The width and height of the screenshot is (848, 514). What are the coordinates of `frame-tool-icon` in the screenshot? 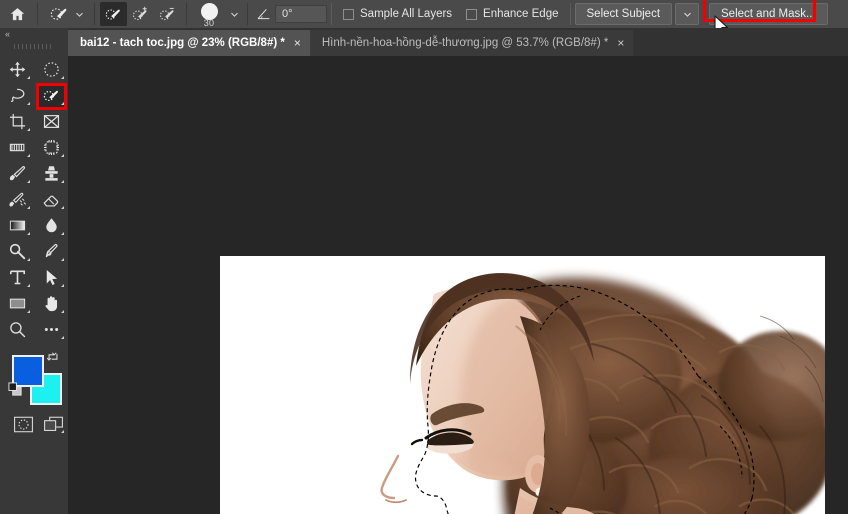 It's located at (51, 121).